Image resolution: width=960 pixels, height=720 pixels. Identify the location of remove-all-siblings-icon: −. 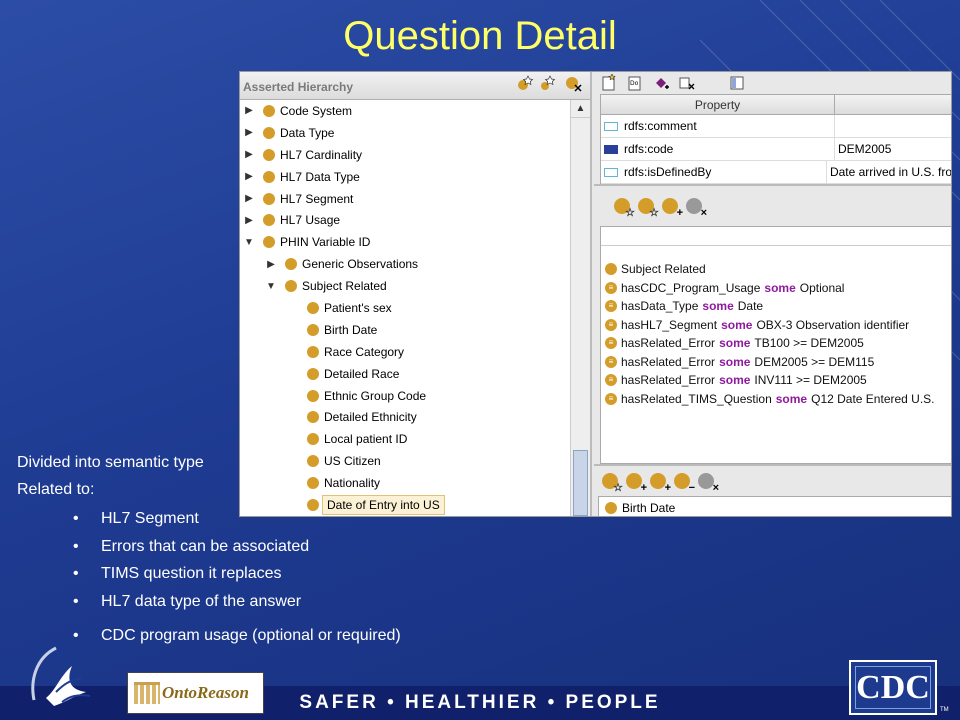
(684, 483).